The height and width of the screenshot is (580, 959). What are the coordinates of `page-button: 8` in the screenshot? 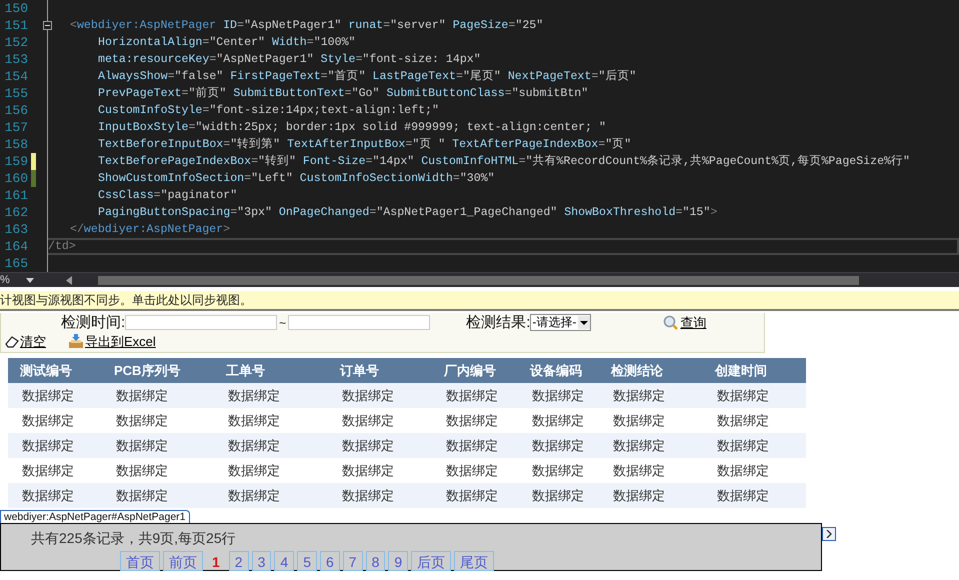 It's located at (376, 561).